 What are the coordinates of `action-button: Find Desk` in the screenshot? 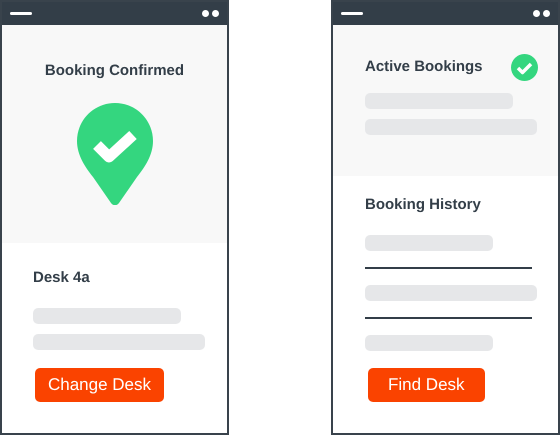 It's located at (426, 385).